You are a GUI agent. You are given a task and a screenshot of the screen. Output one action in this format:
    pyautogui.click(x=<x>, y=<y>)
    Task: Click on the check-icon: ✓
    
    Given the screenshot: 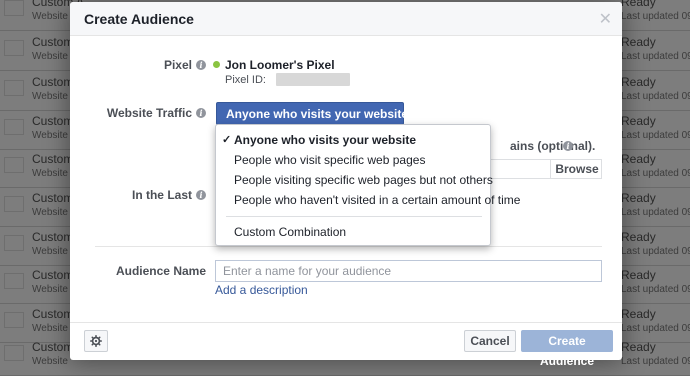 What is the action you would take?
    pyautogui.click(x=227, y=140)
    